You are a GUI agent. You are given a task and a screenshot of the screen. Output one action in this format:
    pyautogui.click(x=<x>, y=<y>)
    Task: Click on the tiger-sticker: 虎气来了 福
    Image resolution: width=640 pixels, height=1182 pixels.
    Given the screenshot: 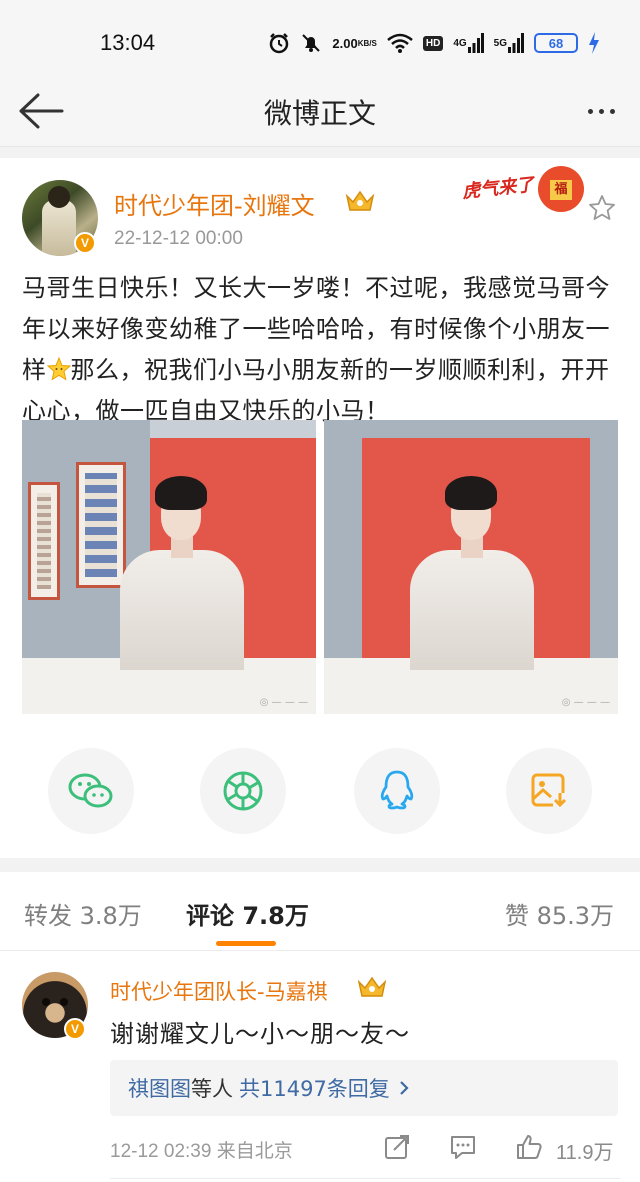 What is the action you would take?
    pyautogui.click(x=524, y=190)
    